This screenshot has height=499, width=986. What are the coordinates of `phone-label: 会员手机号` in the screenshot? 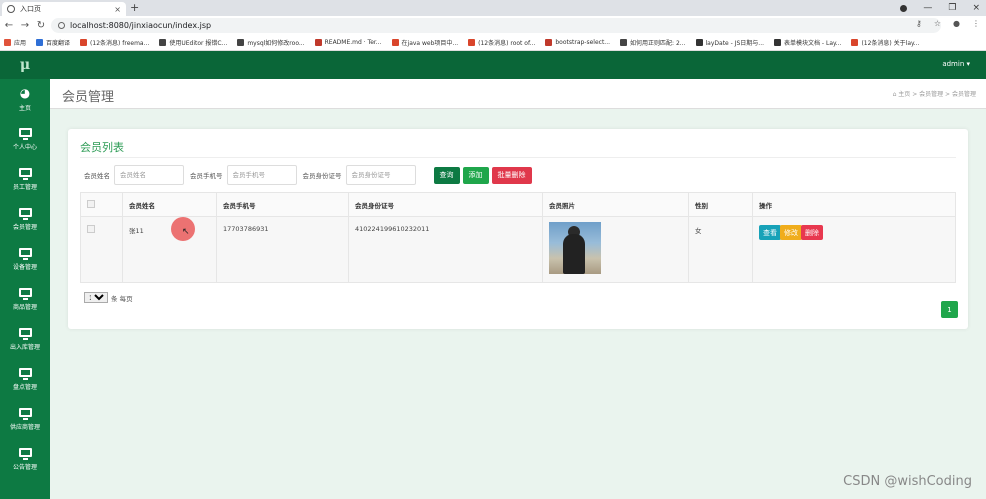 It's located at (206, 176).